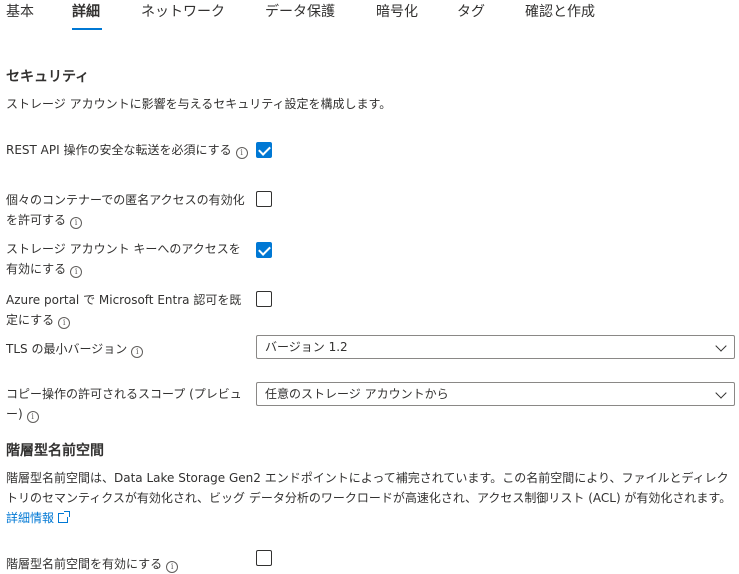 The image size is (739, 574). Describe the element at coordinates (300, 12) in the screenshot. I see `tab-data-protection: データ保護` at that location.